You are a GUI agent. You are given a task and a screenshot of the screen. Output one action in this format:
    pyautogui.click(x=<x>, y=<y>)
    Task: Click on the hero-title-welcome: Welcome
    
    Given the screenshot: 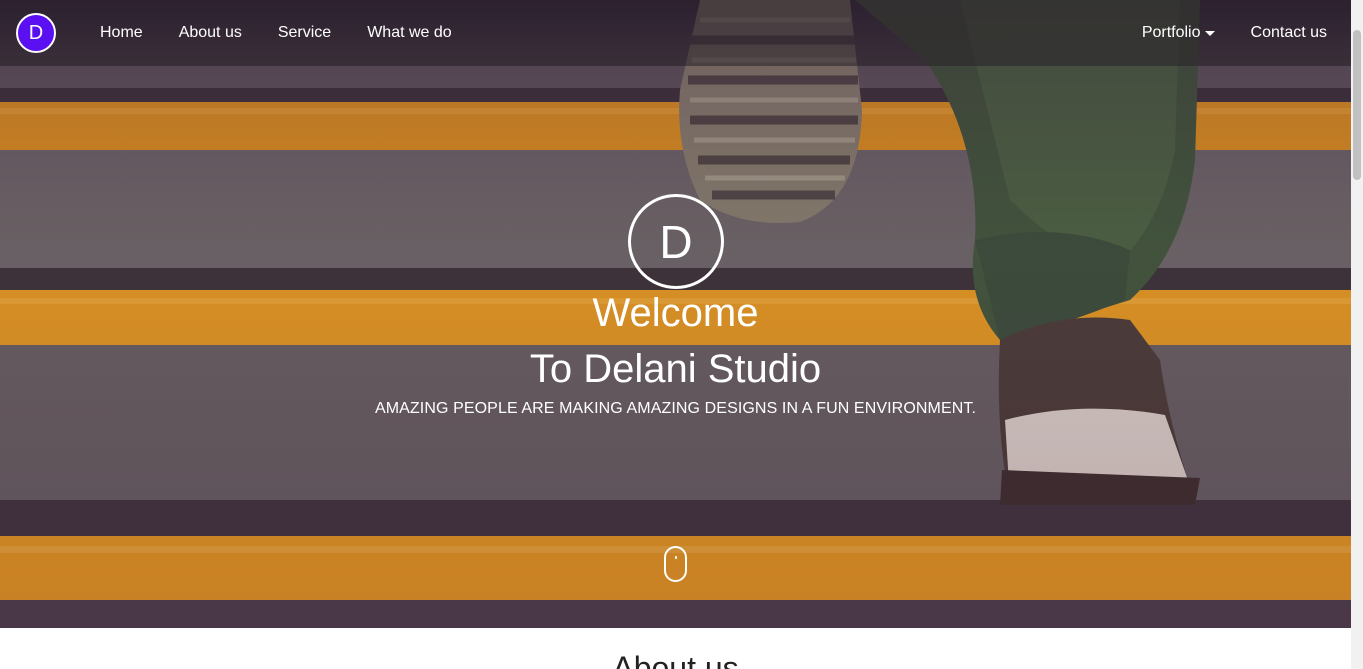 What is the action you would take?
    pyautogui.click(x=675, y=313)
    